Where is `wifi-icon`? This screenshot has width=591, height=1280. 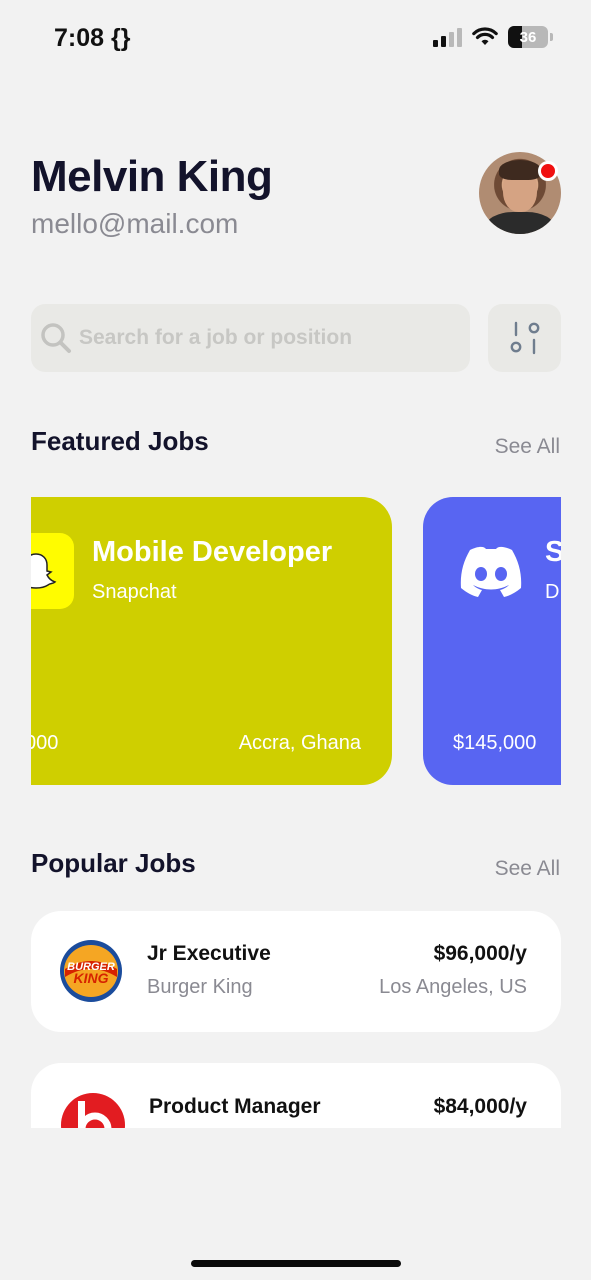 wifi-icon is located at coordinates (485, 36).